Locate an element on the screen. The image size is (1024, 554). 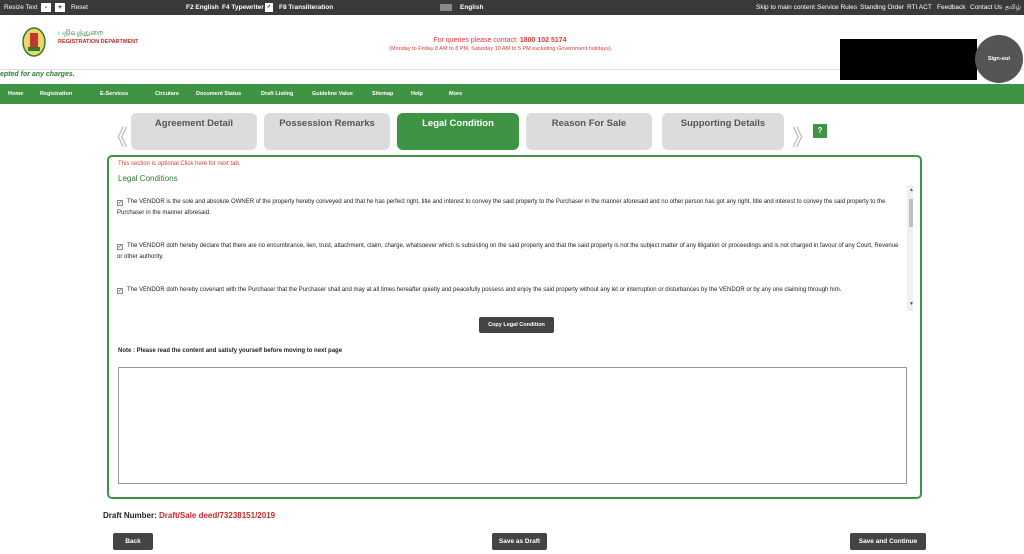
draft-number-label: Draft Number: is located at coordinates (130, 515).